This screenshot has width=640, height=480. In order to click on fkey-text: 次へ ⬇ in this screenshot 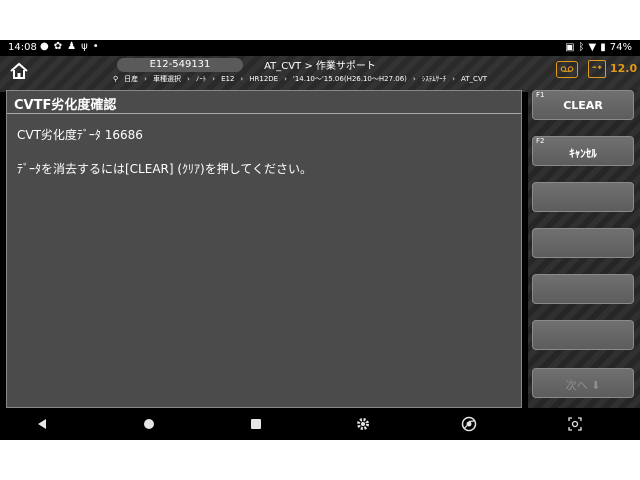, I will do `click(583, 385)`.